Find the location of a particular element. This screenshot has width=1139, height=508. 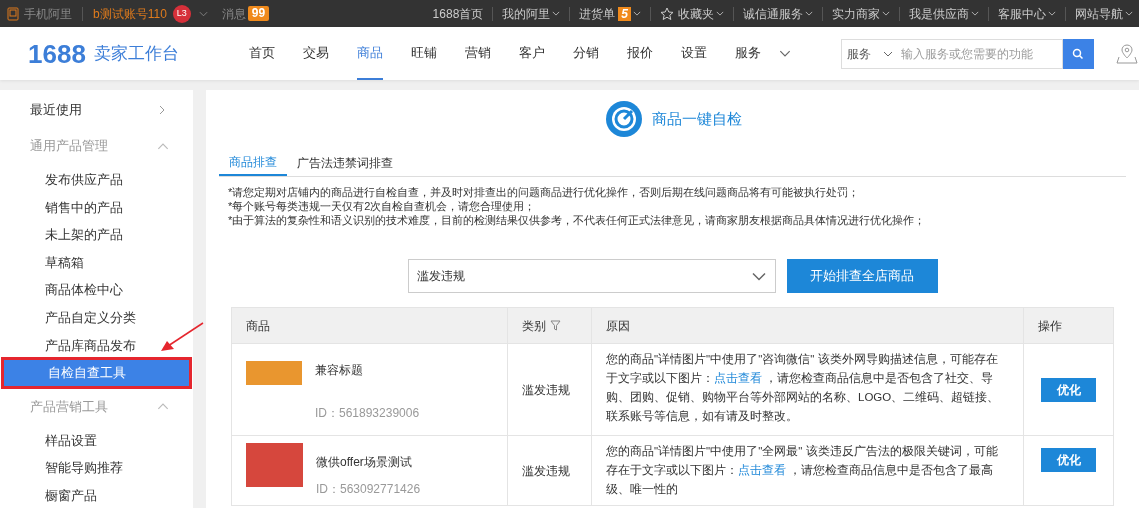

mobile-link: 手机阿里 is located at coordinates (48, 13).